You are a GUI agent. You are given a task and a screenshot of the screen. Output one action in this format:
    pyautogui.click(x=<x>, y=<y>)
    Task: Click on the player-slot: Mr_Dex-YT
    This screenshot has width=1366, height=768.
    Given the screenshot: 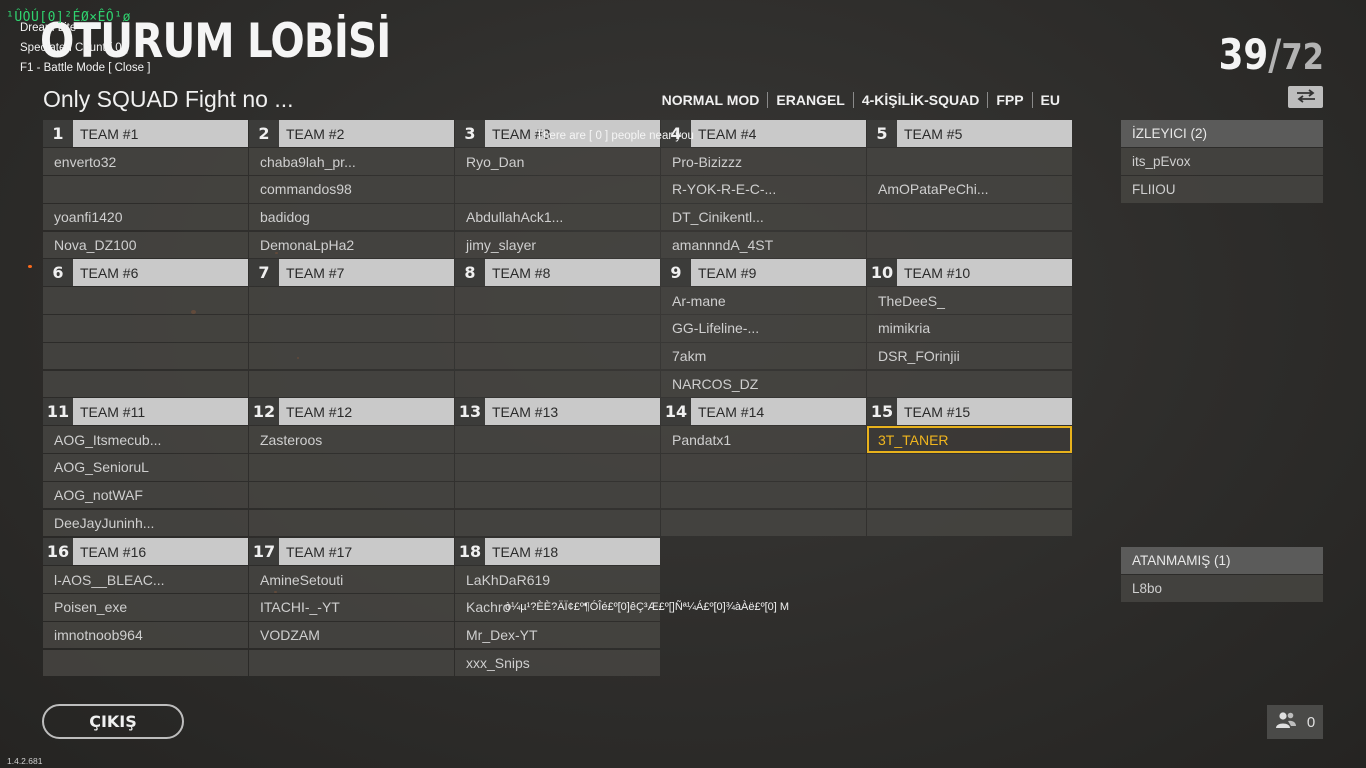 What is the action you would take?
    pyautogui.click(x=557, y=635)
    